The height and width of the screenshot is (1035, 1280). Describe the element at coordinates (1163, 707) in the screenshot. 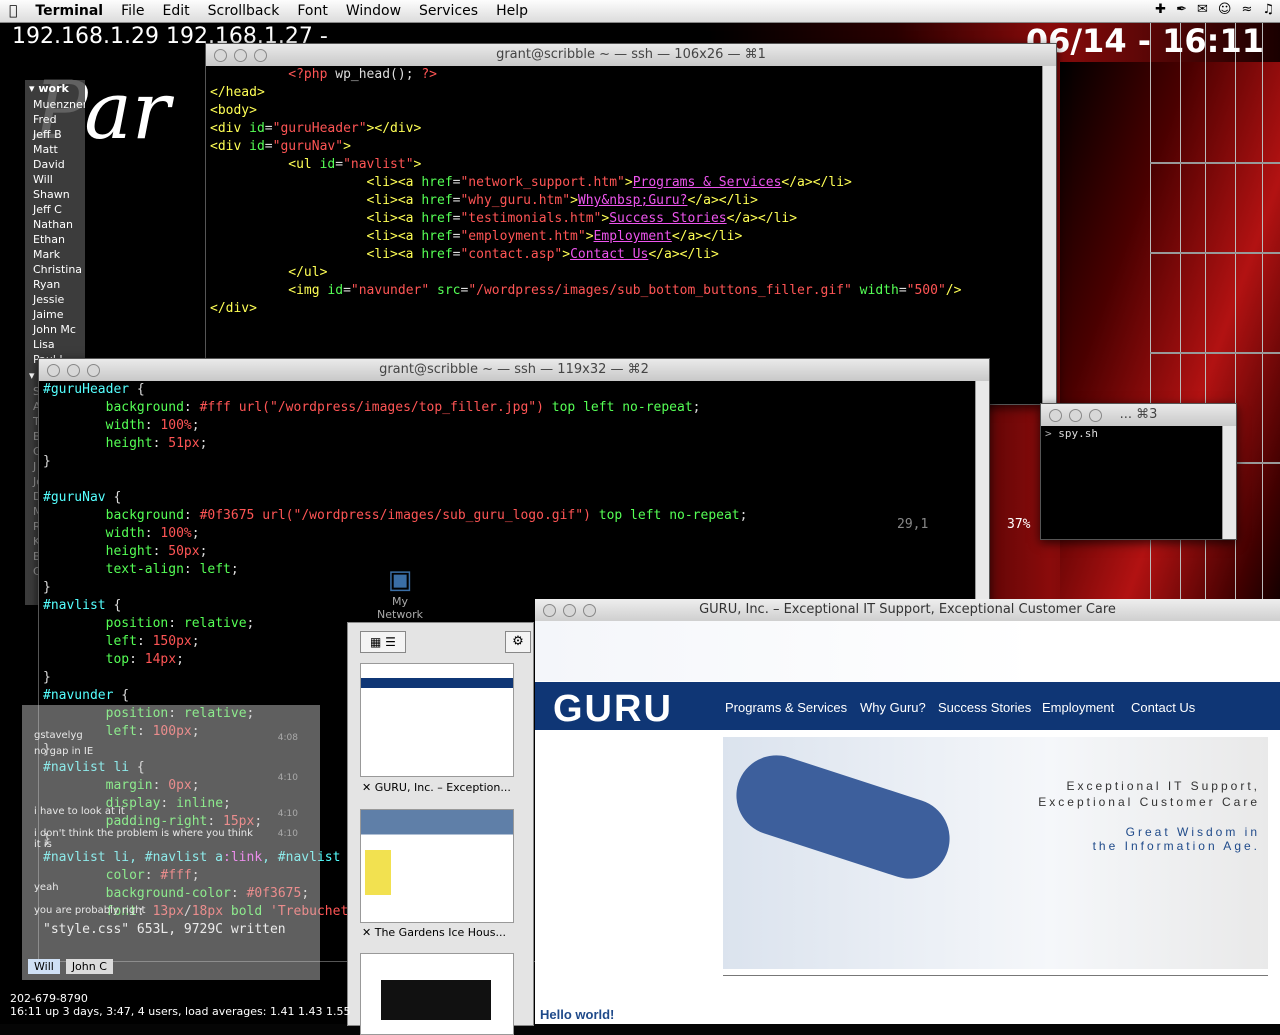

I see `nav-contact: Contact Us` at that location.